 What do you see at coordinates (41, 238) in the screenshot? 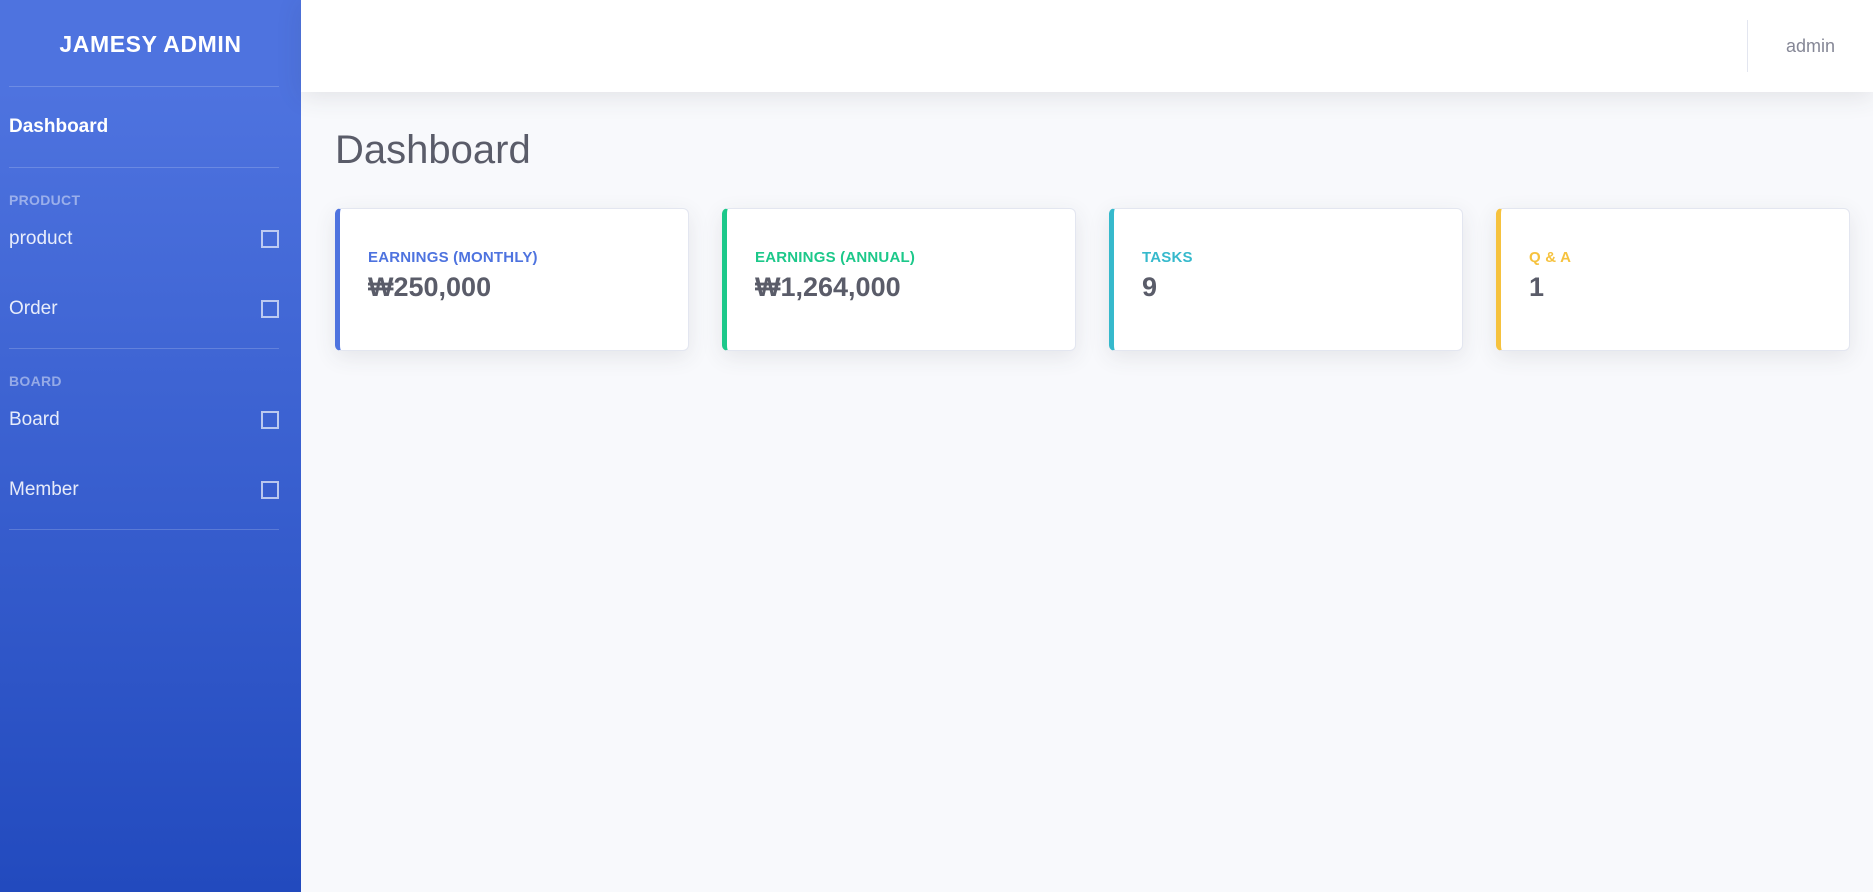
I see `sidebar-item-label: product` at bounding box center [41, 238].